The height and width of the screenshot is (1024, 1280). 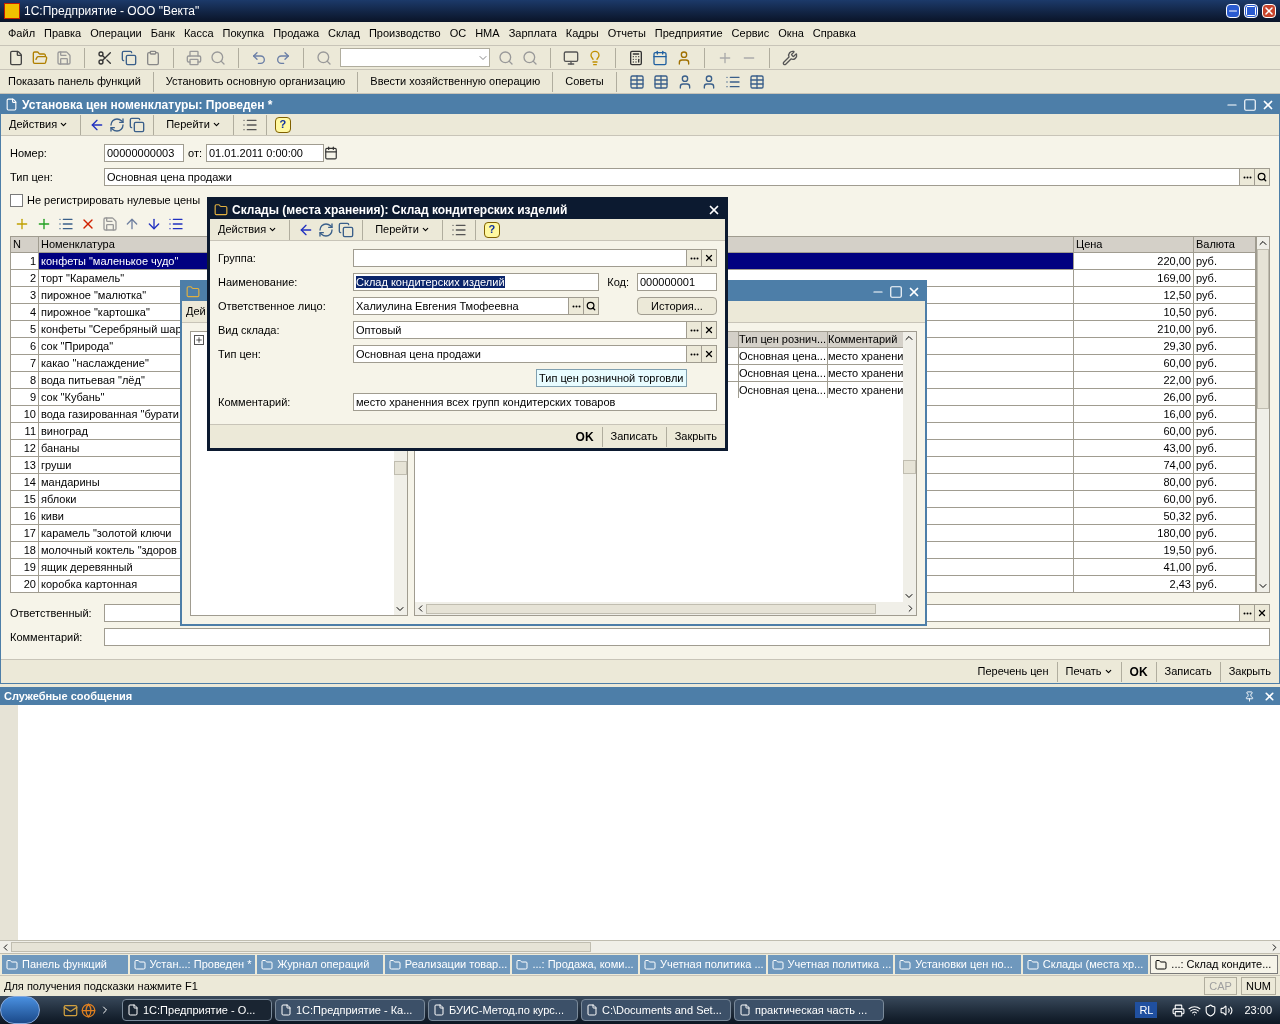 What do you see at coordinates (1134, 550) in the screenshot?
I see `table-cell: 19,50` at bounding box center [1134, 550].